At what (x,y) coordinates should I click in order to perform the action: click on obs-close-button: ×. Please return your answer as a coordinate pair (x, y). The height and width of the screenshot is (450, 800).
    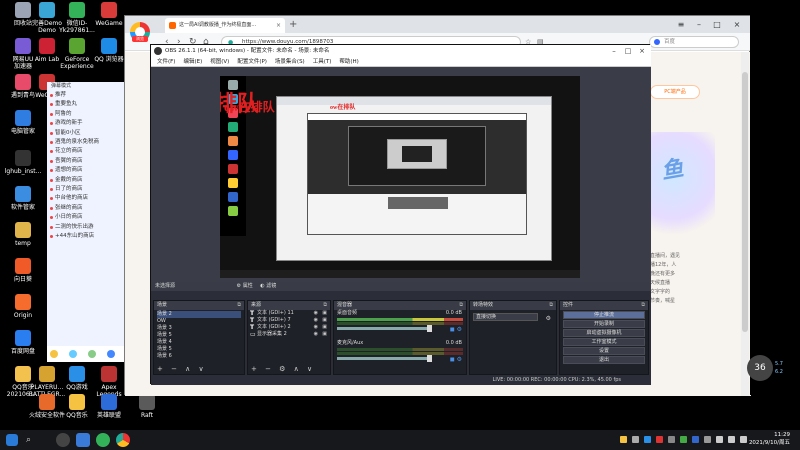
    Looking at the image, I should click on (642, 51).